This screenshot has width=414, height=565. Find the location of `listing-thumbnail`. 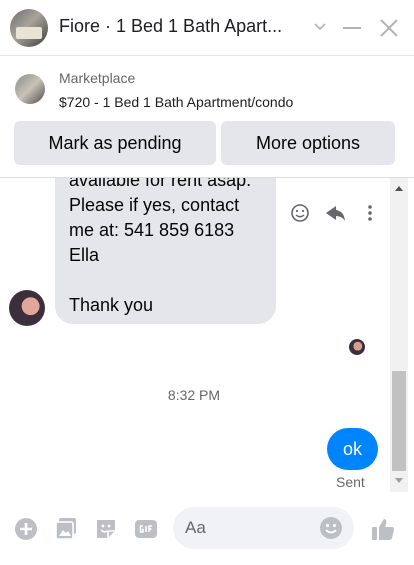

listing-thumbnail is located at coordinates (30, 89).